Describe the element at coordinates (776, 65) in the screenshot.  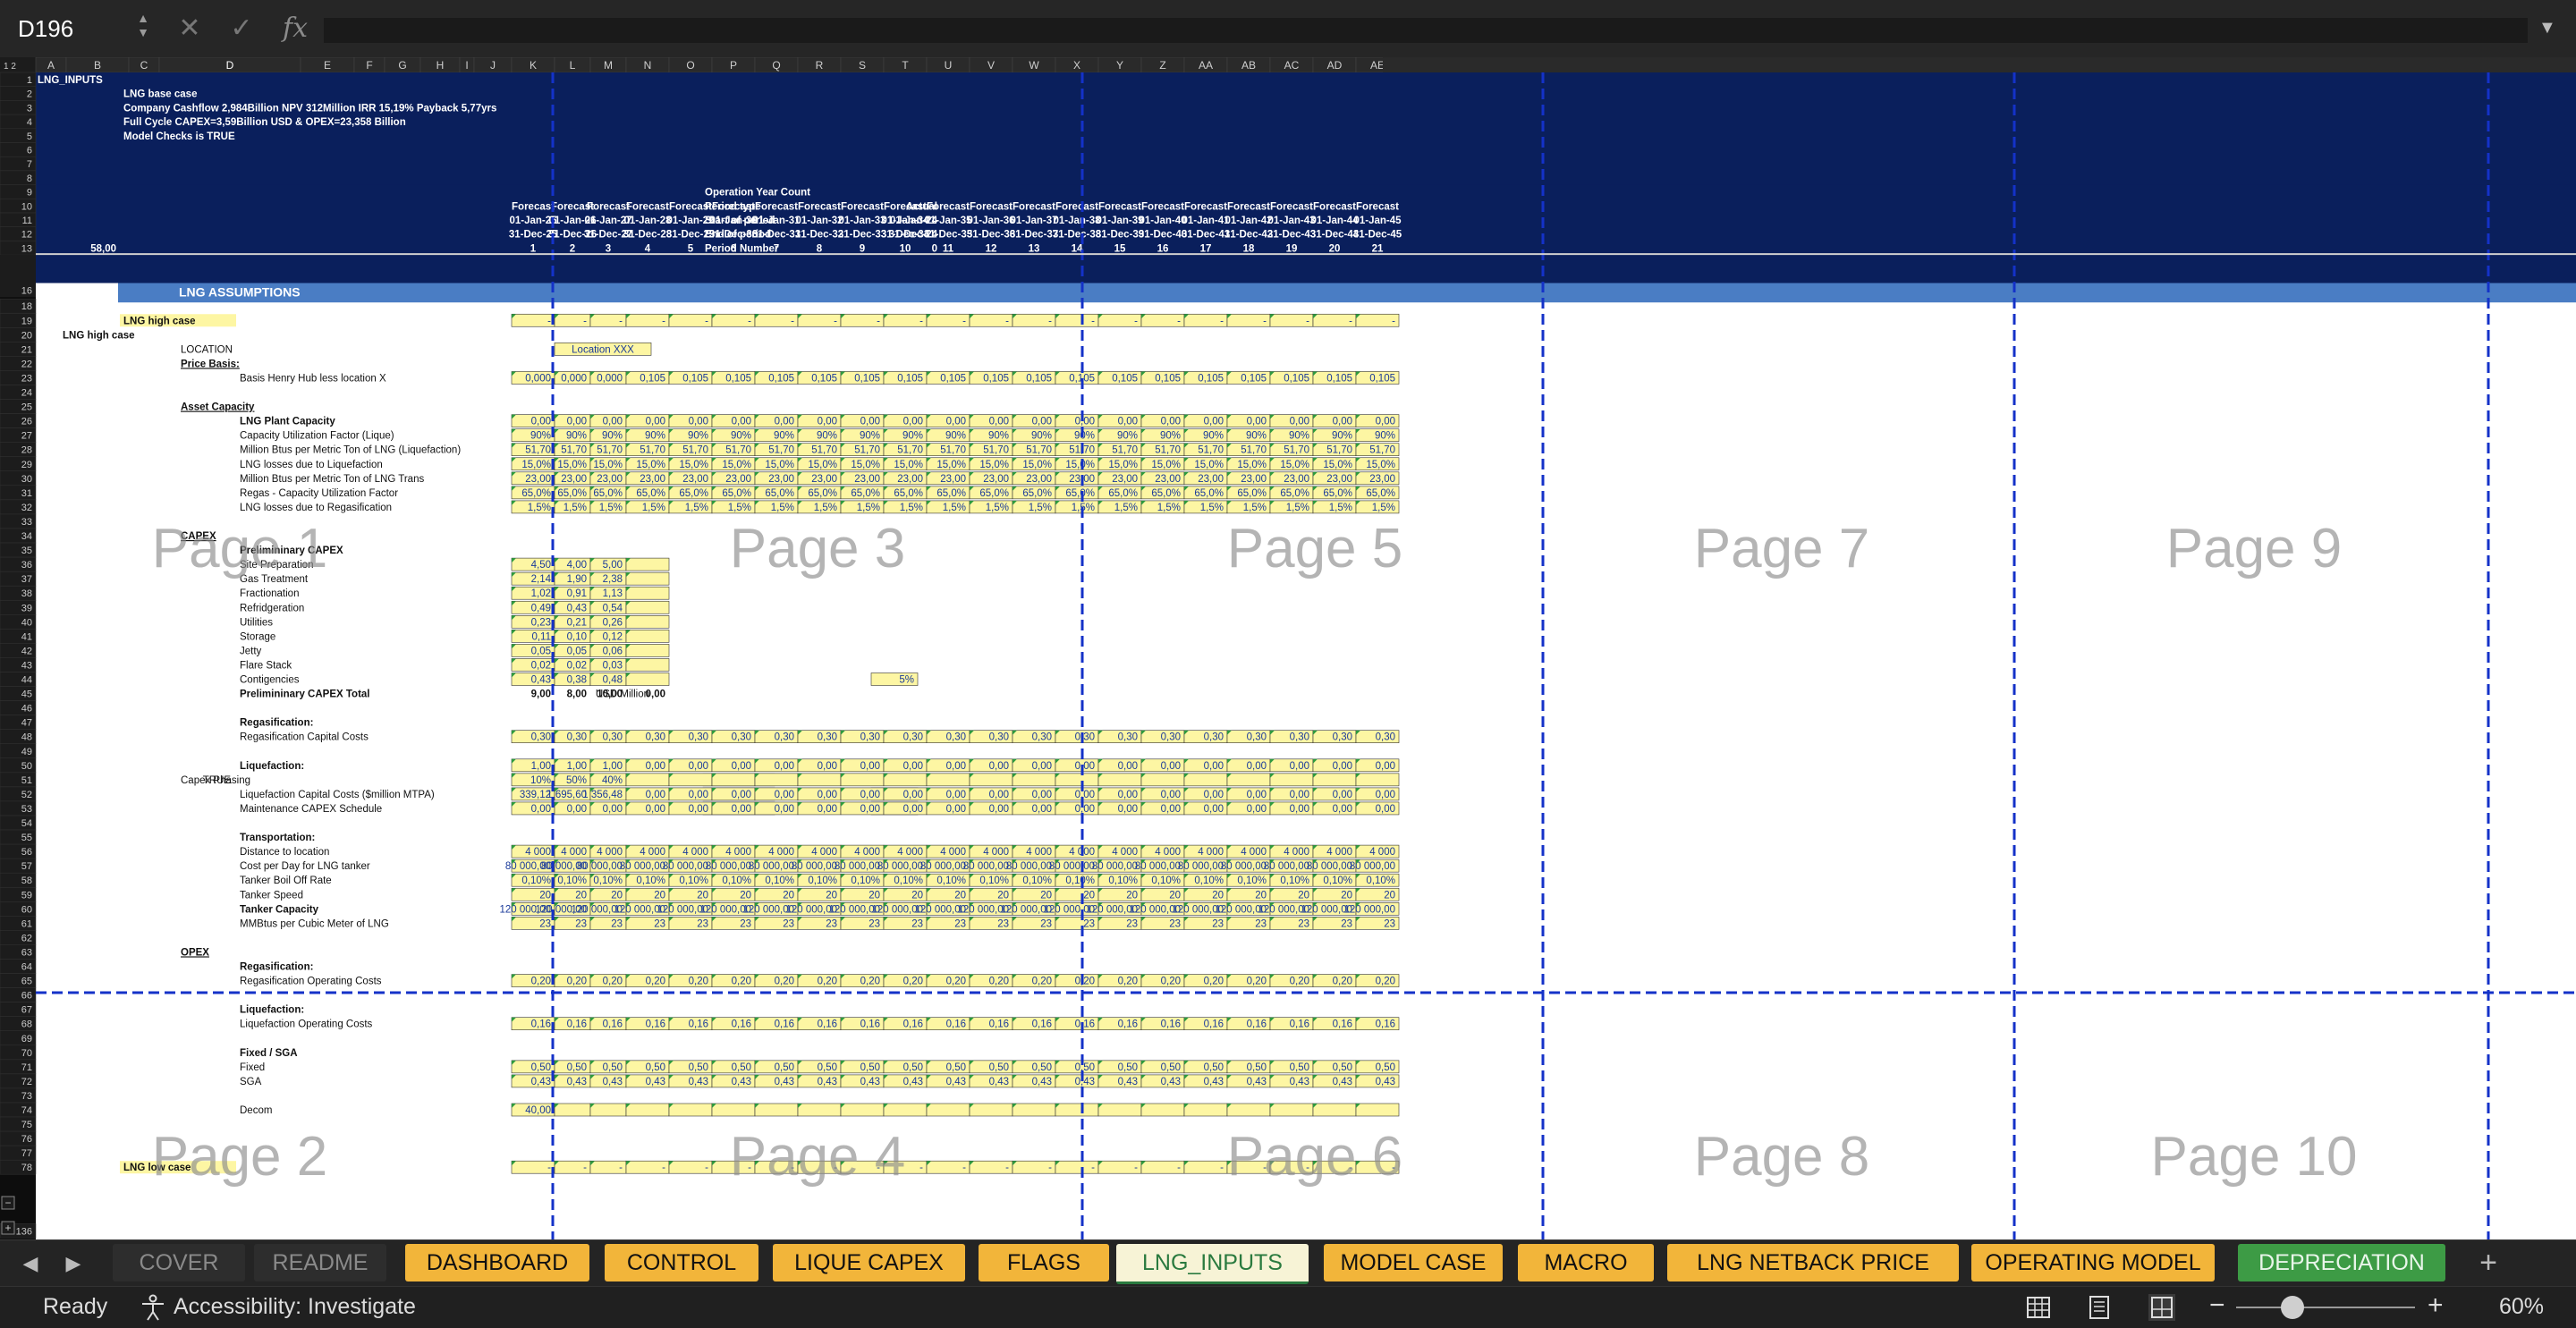
I see `column-header-label: Q` at that location.